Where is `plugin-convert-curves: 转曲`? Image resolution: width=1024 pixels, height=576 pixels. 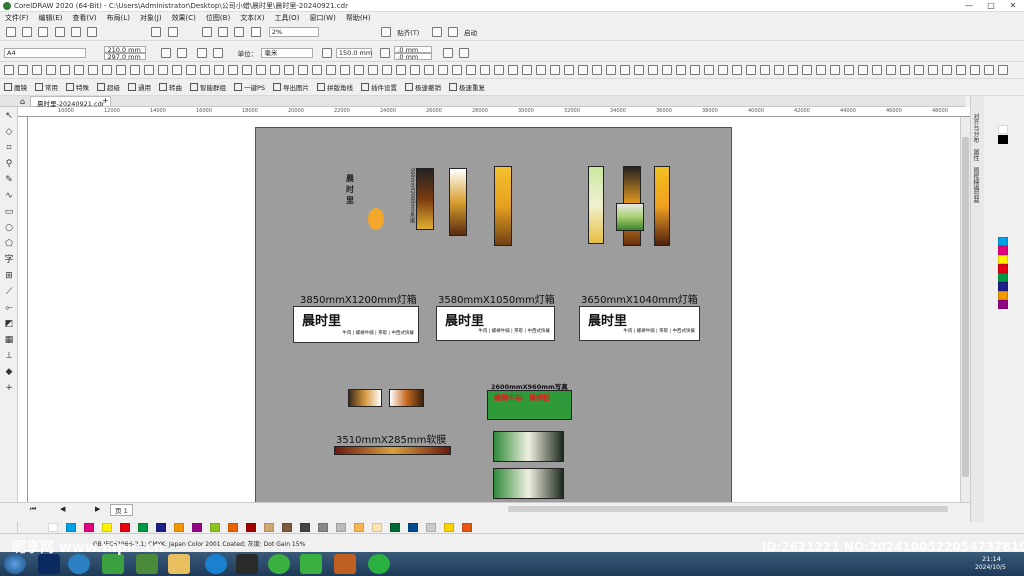
plugin-convert-curves: 转曲 is located at coordinates (170, 87).